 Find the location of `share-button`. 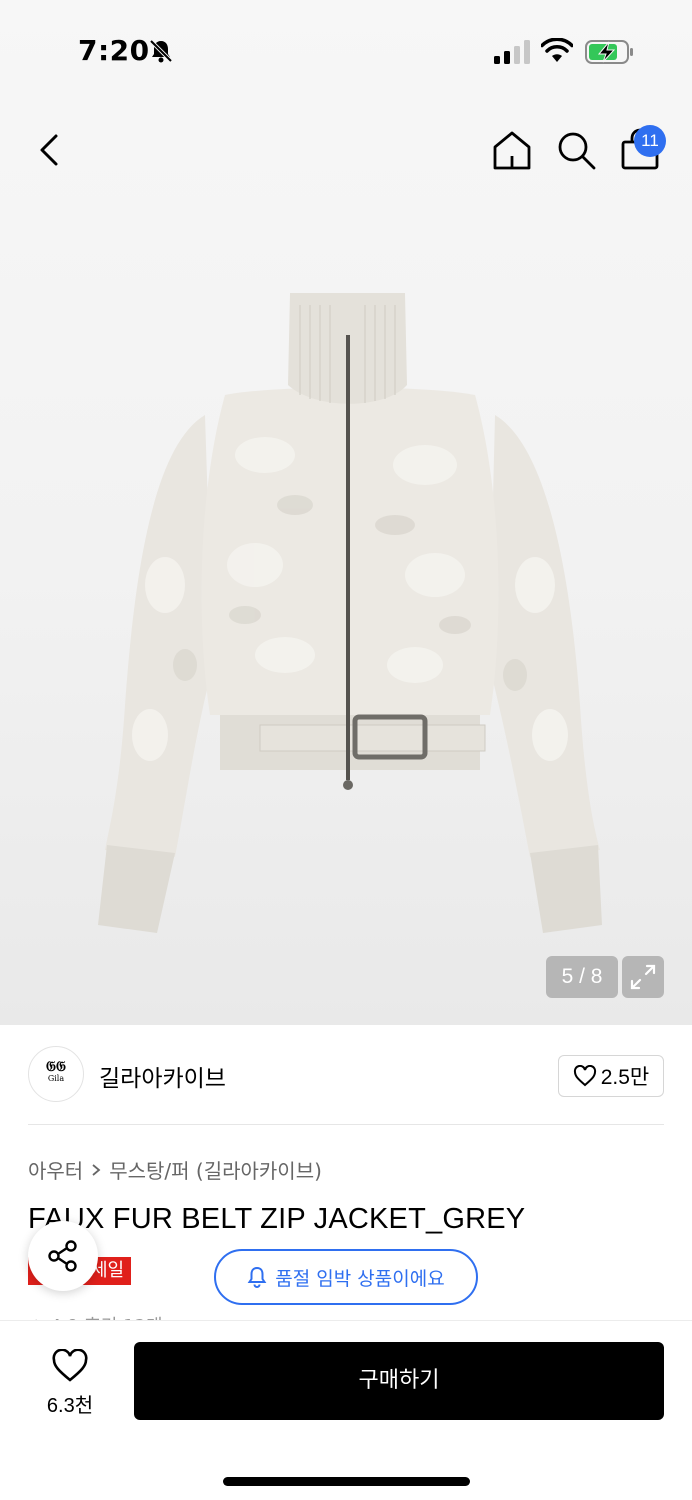

share-button is located at coordinates (63, 1256).